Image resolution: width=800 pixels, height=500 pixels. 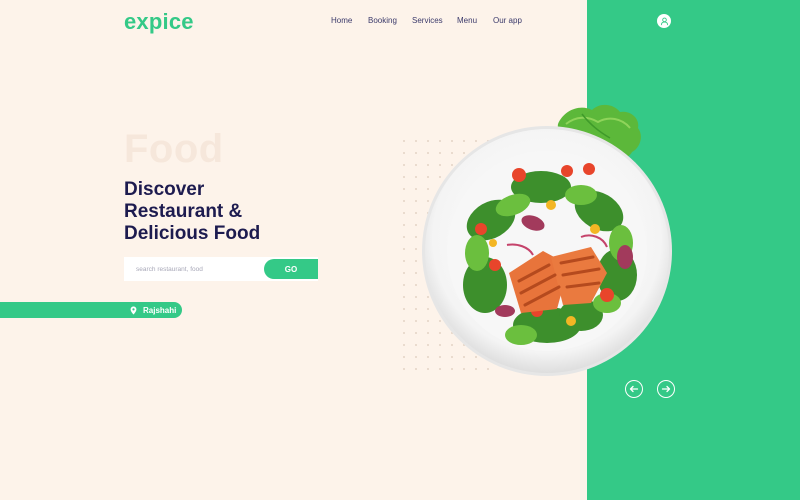 What do you see at coordinates (341, 20) in the screenshot?
I see `nav-home: Home` at bounding box center [341, 20].